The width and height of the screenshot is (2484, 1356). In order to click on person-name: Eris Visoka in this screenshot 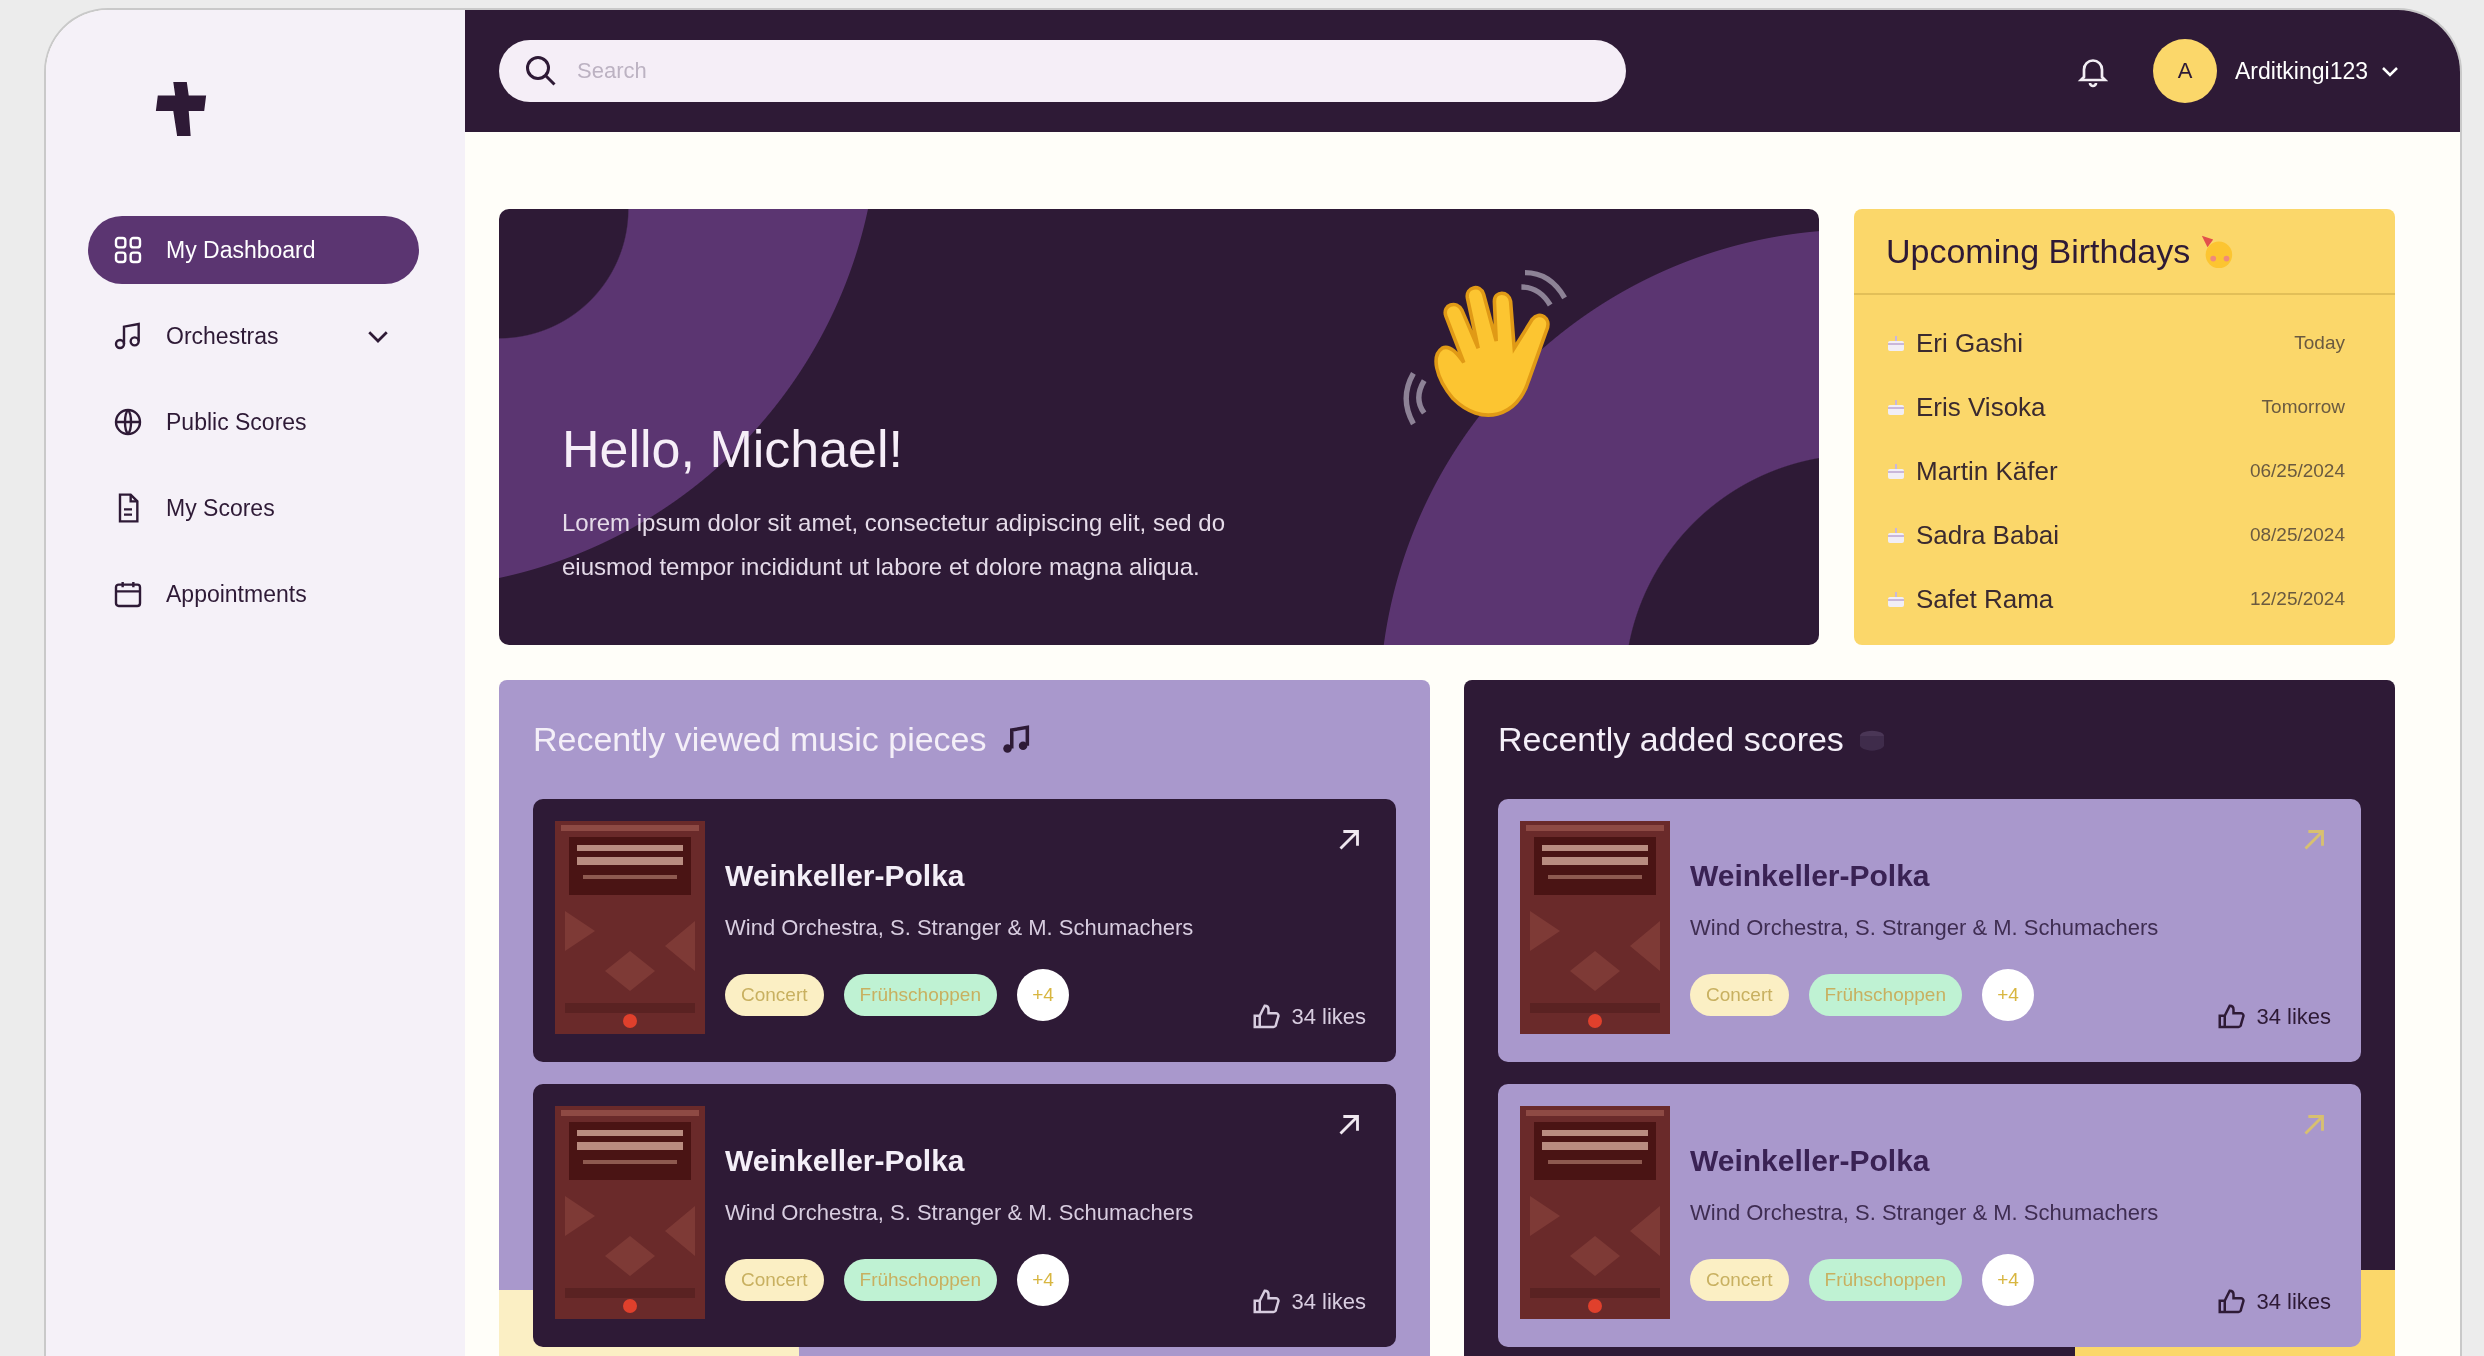, I will do `click(1981, 407)`.